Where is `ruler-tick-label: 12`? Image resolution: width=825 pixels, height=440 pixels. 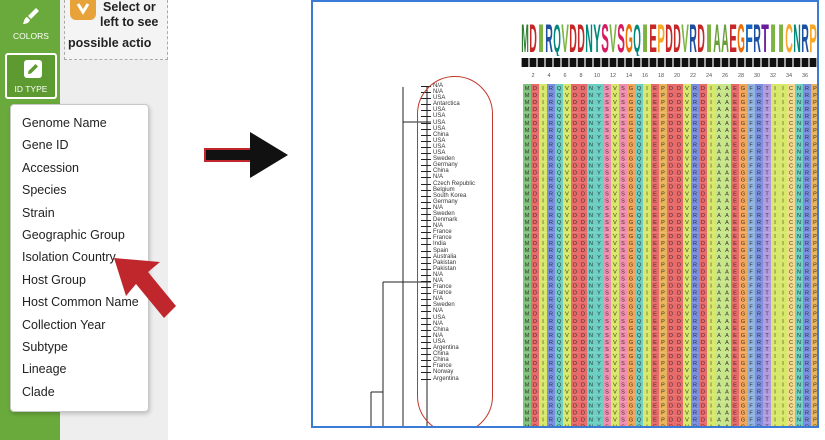 ruler-tick-label: 12 is located at coordinates (613, 76).